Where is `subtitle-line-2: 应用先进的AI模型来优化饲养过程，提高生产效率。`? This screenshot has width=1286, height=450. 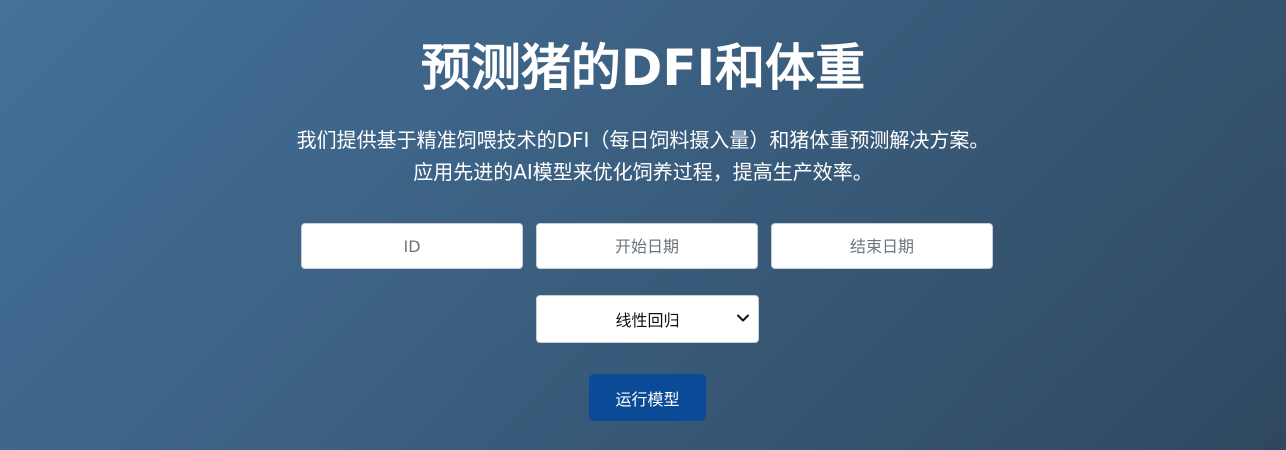
subtitle-line-2: 应用先进的AI模型来优化饲养过程，提高生产效率。 is located at coordinates (643, 172).